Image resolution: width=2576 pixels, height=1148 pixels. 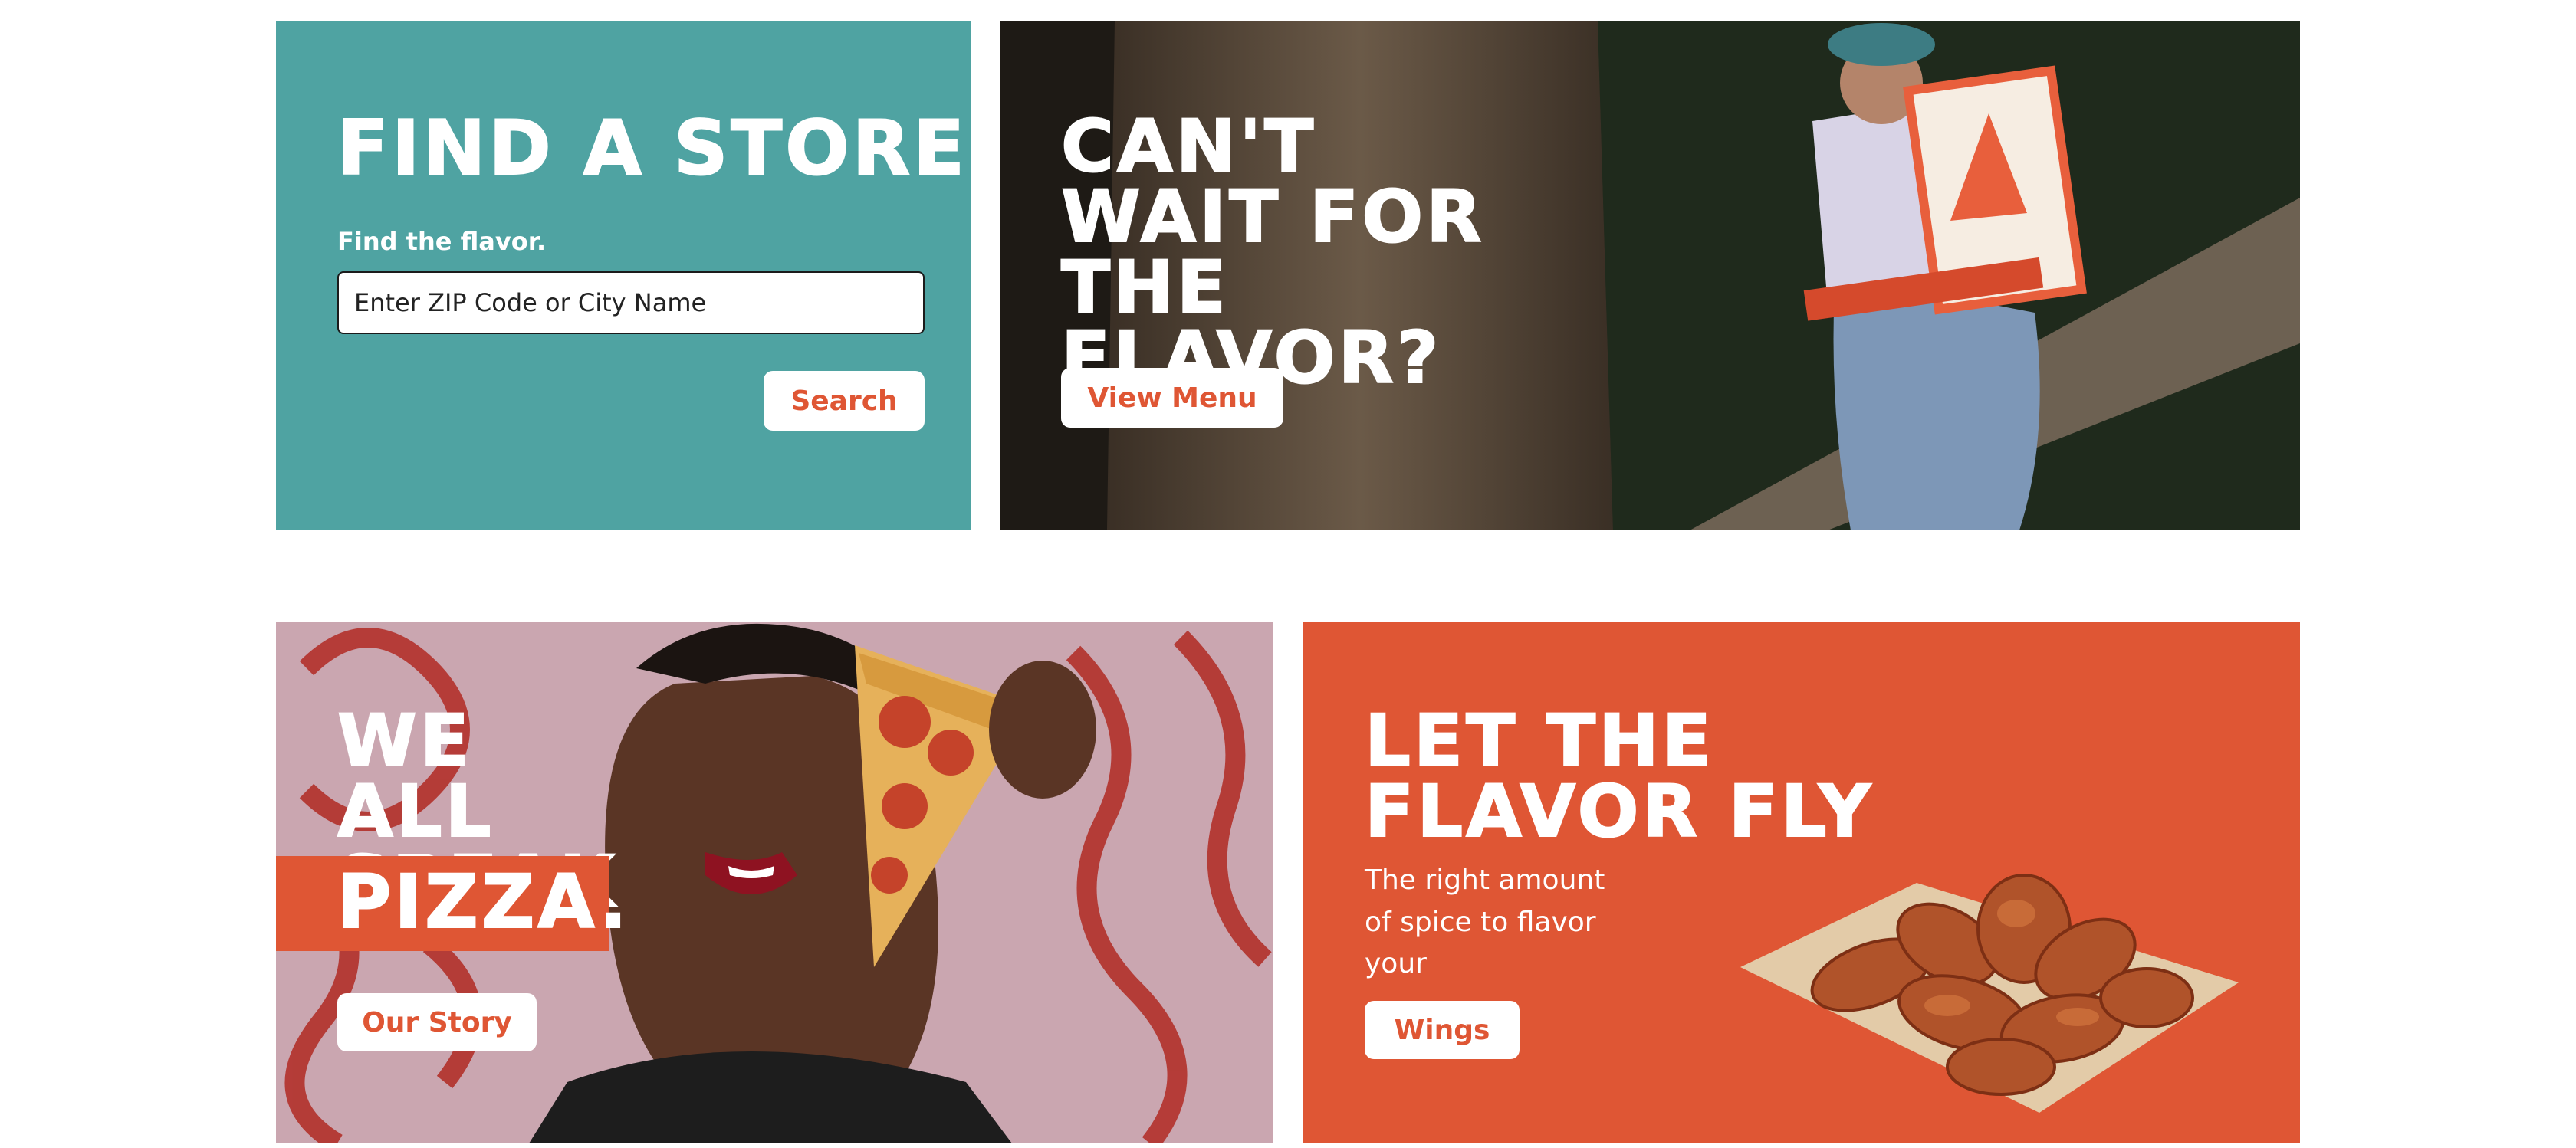 I want to click on view-menu-button: View Menu, so click(x=1172, y=398).